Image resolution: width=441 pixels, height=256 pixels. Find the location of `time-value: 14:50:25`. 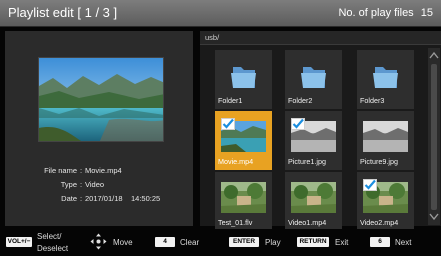

time-value: 14:50:25 is located at coordinates (146, 198).